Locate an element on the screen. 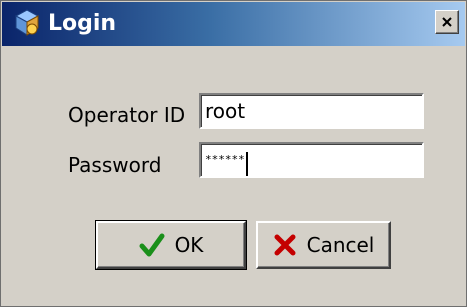 This screenshot has width=467, height=307. operator-id-field: root is located at coordinates (311, 111).